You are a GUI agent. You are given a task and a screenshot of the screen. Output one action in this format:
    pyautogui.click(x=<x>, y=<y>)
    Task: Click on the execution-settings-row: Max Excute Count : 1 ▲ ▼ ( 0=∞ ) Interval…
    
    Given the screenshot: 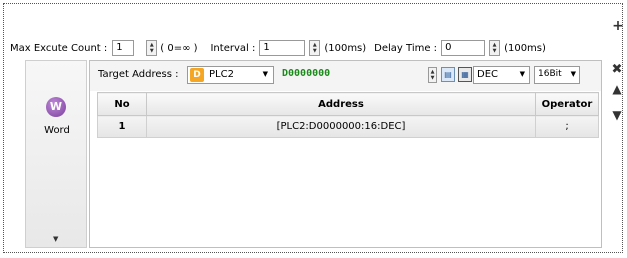 What is the action you would take?
    pyautogui.click(x=278, y=48)
    